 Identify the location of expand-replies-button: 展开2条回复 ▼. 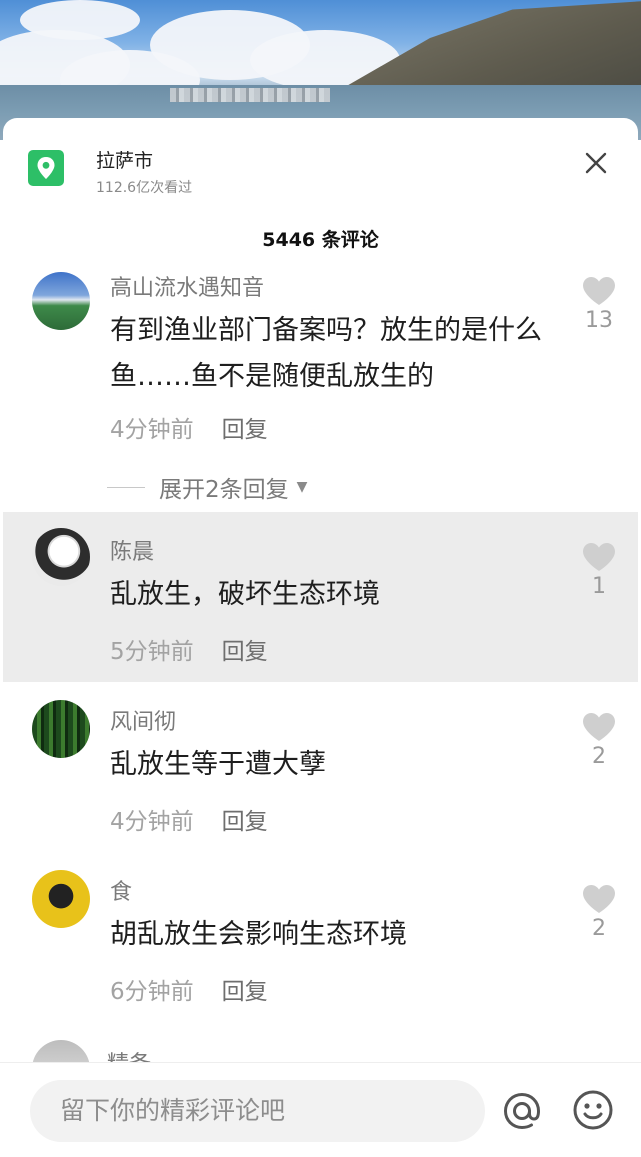
(207, 487).